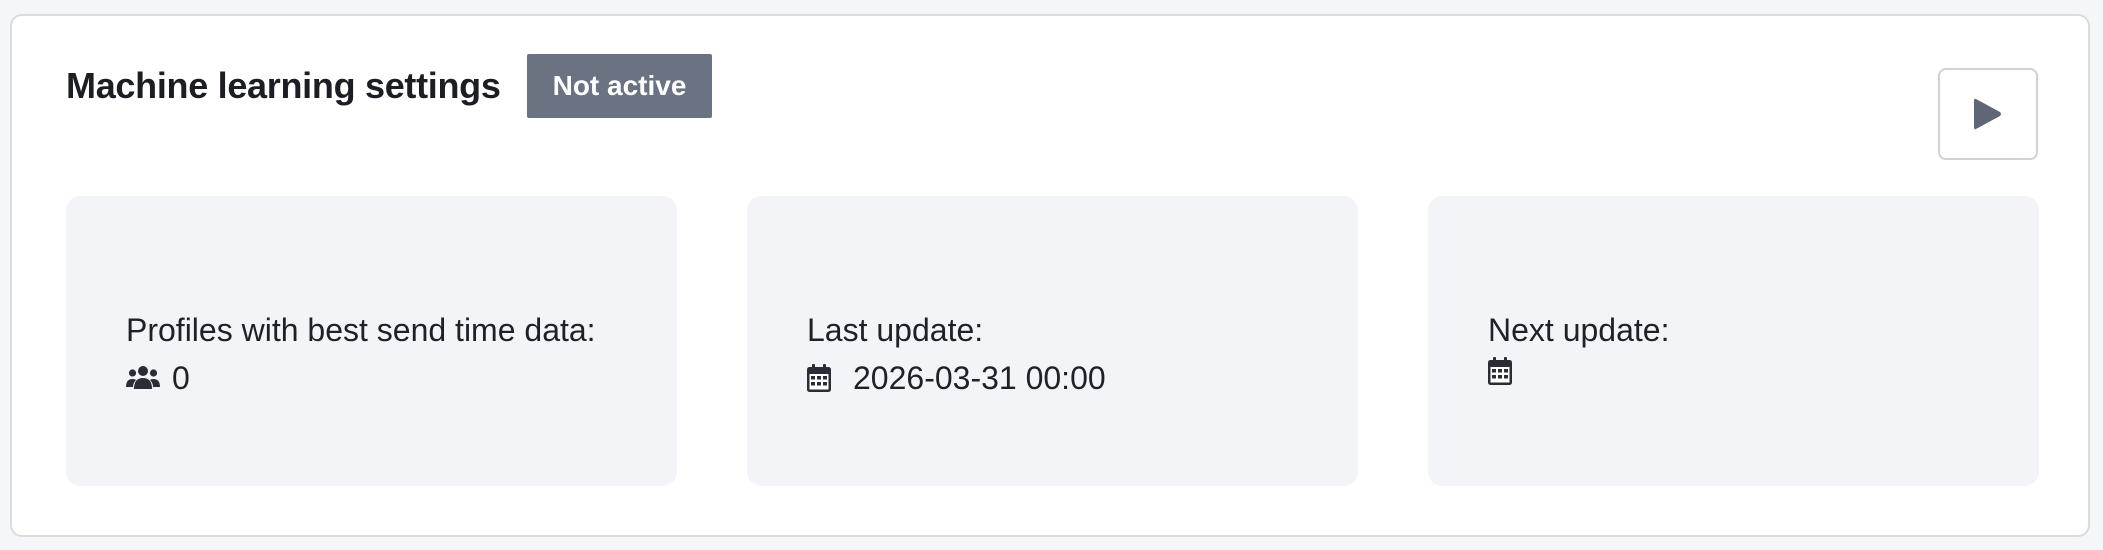 The width and height of the screenshot is (2103, 550). I want to click on status-badge: Not active, so click(619, 86).